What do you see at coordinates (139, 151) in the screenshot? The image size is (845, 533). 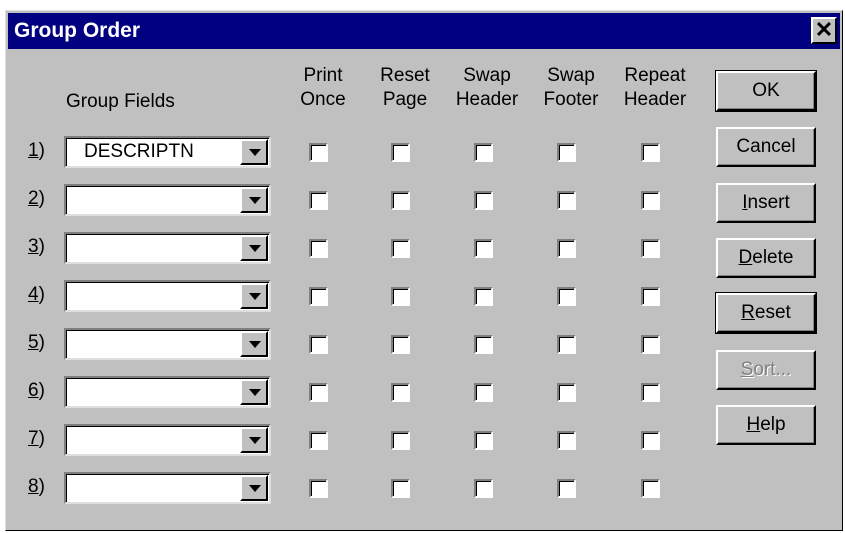 I see `group-field-value: DESCRIPTN` at bounding box center [139, 151].